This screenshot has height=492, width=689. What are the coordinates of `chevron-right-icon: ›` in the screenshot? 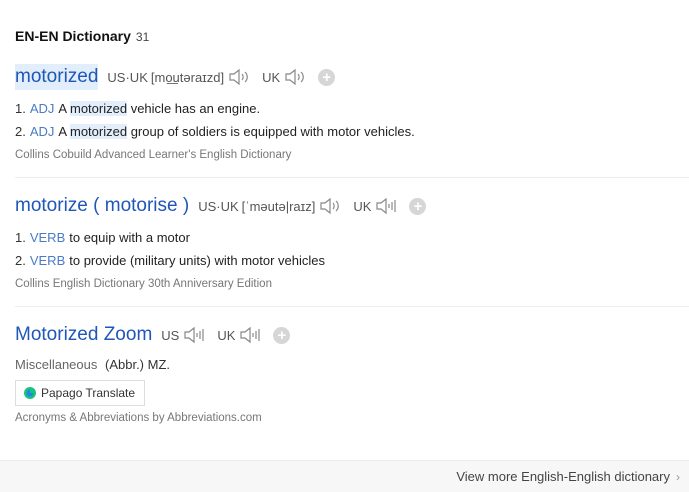 It's located at (678, 476).